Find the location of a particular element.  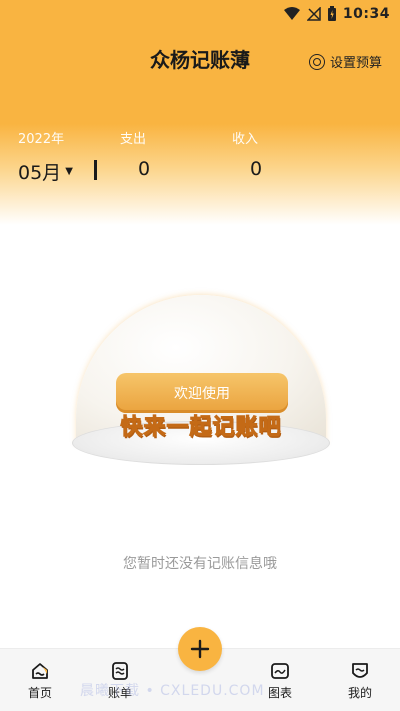

battery-icon is located at coordinates (332, 14).